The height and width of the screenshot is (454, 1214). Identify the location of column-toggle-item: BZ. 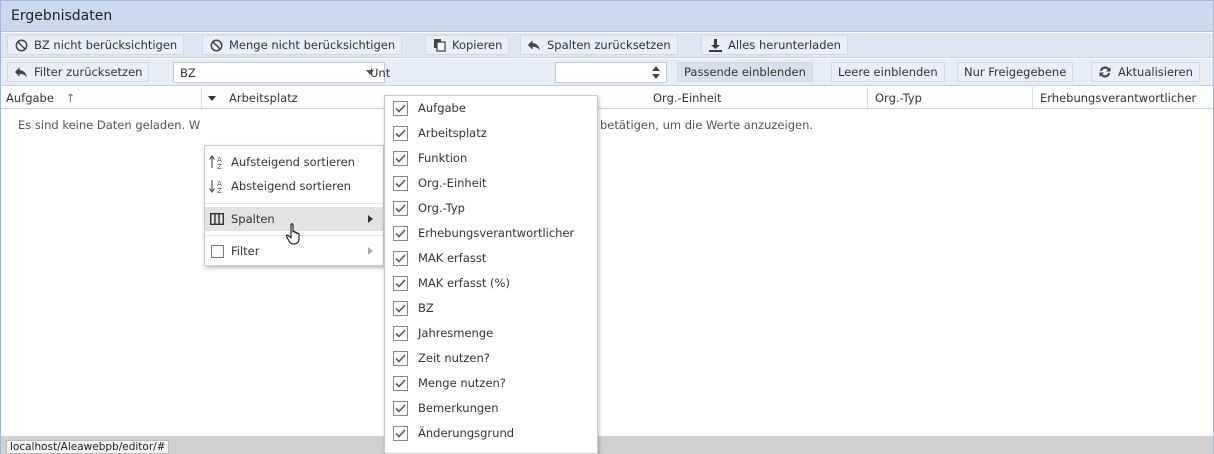
(491, 308).